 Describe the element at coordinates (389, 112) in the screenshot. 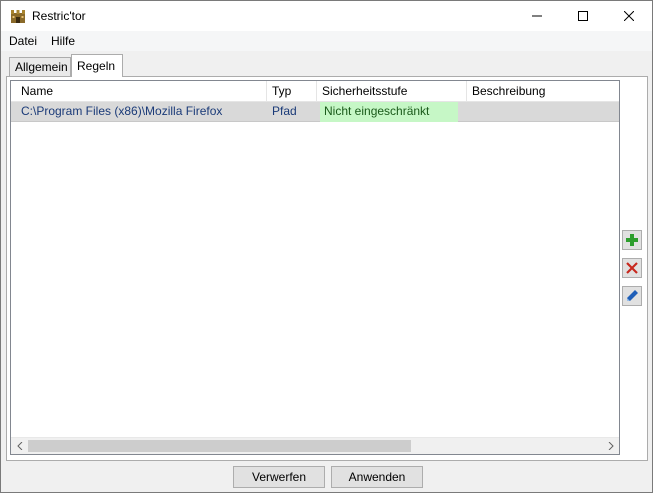

I see `cell-sicherheitsstufe: Nicht eingeschränkt` at that location.